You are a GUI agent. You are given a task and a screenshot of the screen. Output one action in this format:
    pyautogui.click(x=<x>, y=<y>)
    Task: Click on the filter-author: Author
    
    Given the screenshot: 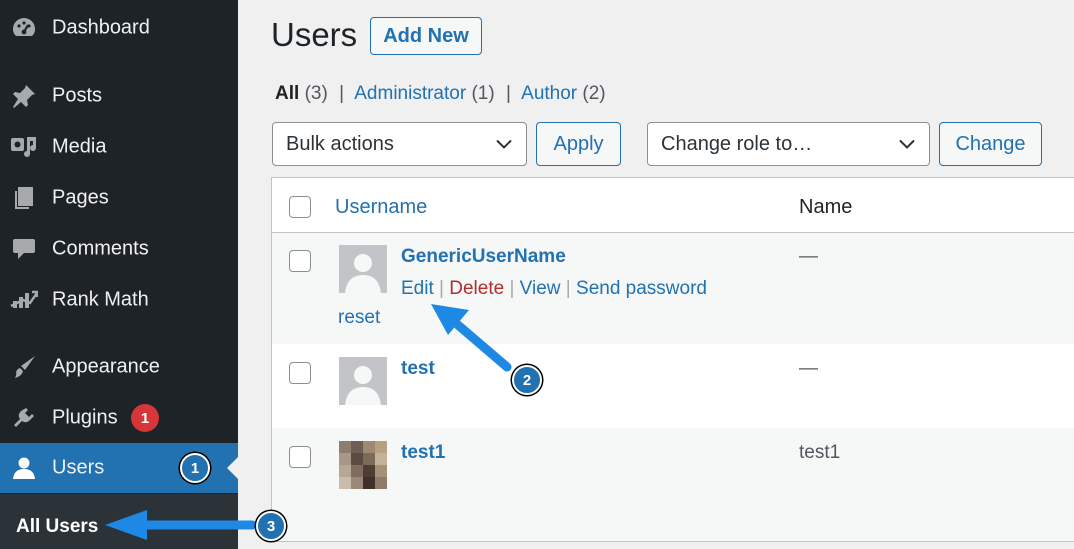 What is the action you would take?
    pyautogui.click(x=549, y=93)
    